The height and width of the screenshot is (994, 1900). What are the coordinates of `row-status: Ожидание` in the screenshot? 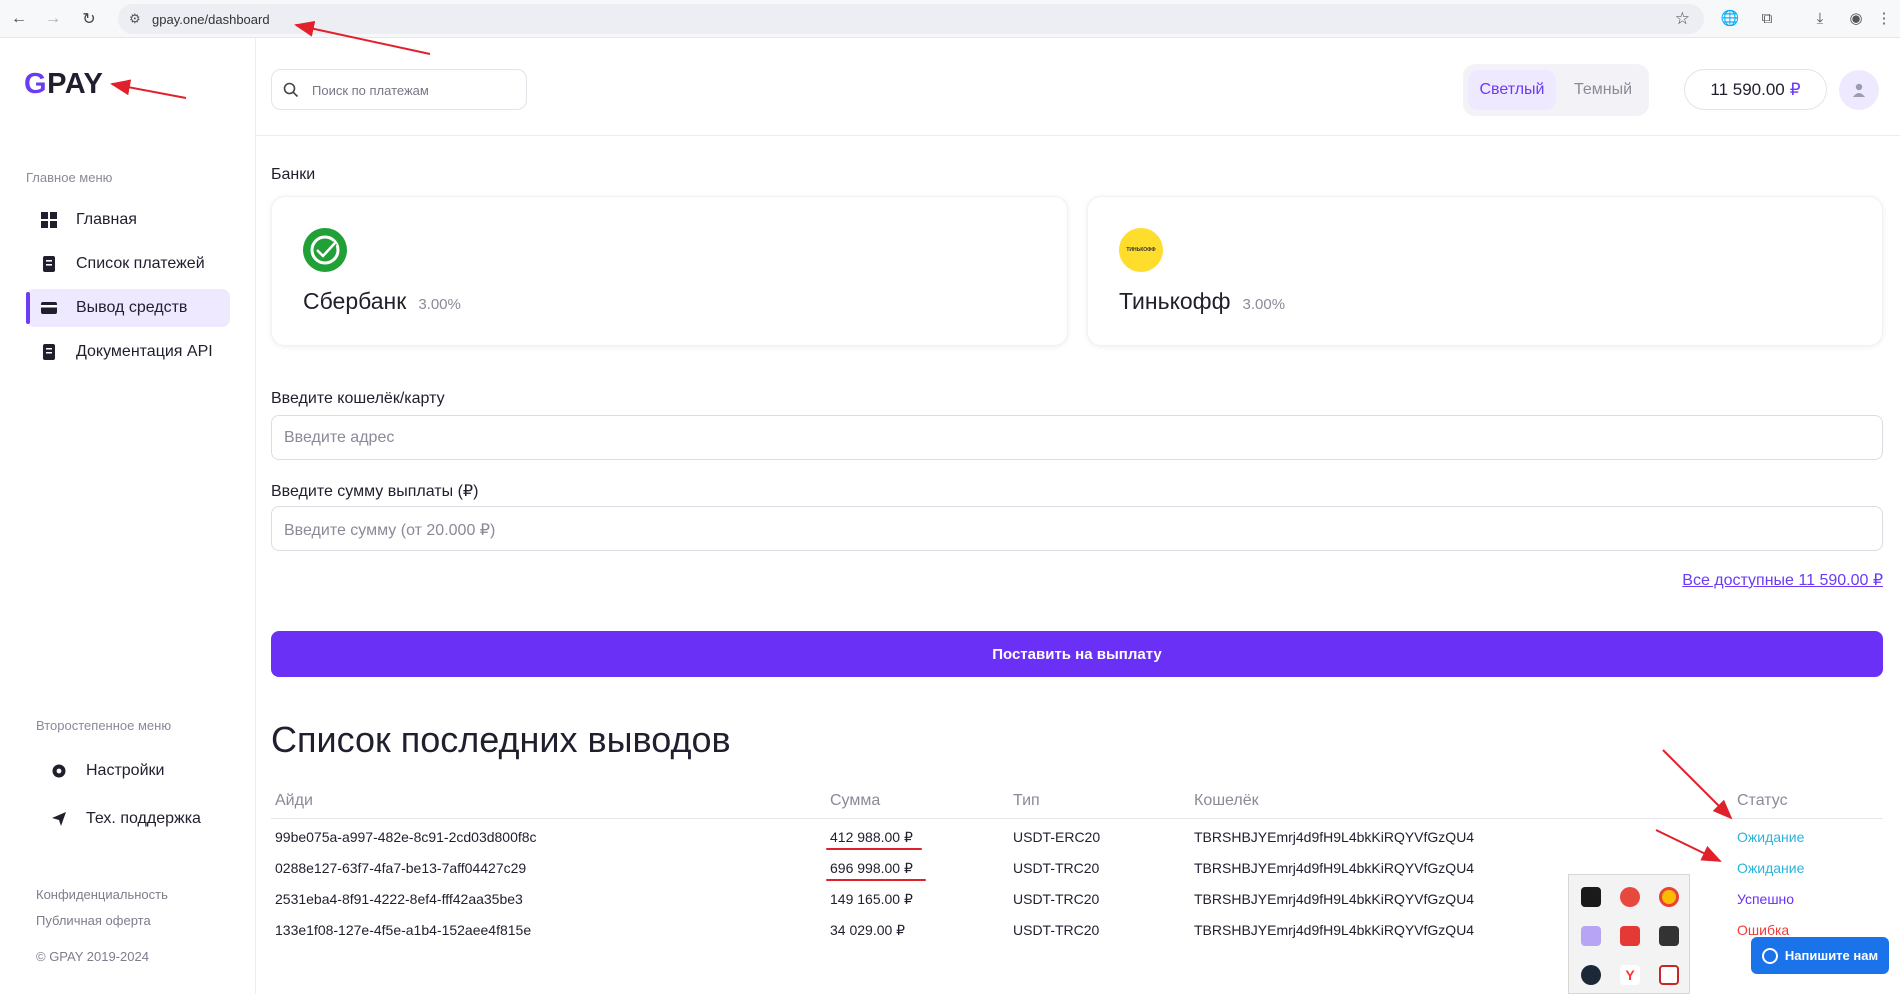 It's located at (1771, 837).